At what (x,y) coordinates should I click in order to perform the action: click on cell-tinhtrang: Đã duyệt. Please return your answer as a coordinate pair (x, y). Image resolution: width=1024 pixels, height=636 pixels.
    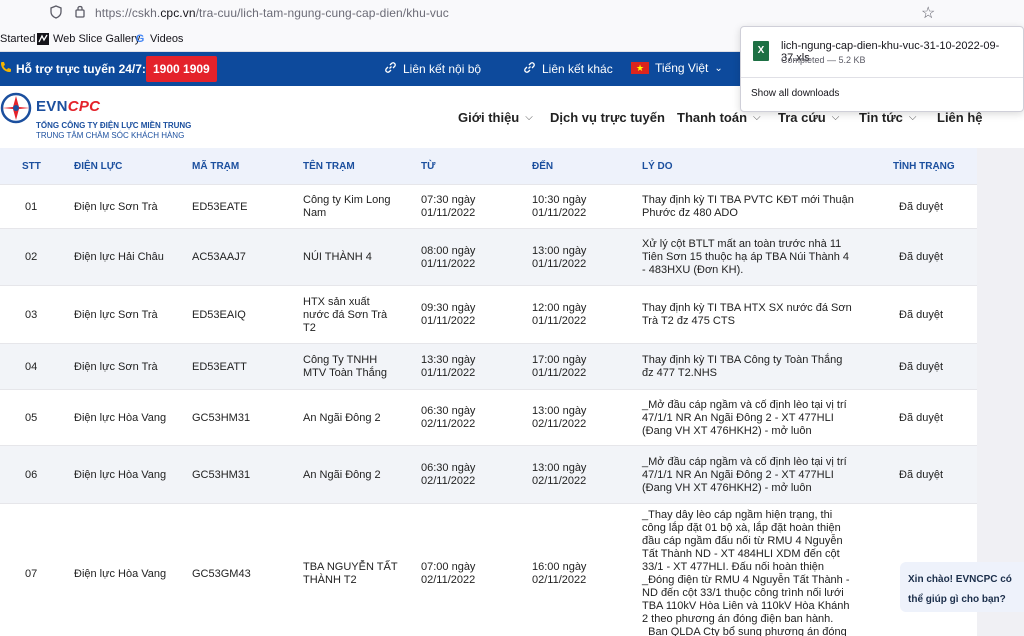
    Looking at the image, I should click on (921, 315).